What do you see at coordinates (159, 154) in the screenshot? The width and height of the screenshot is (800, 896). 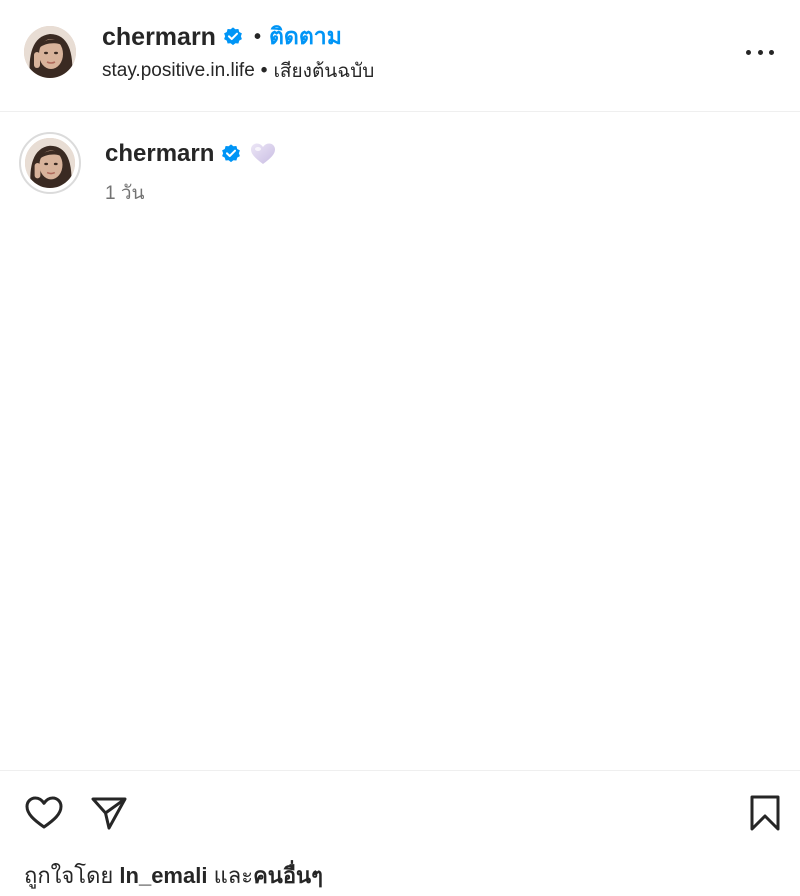 I see `comment-username: chermarn` at bounding box center [159, 154].